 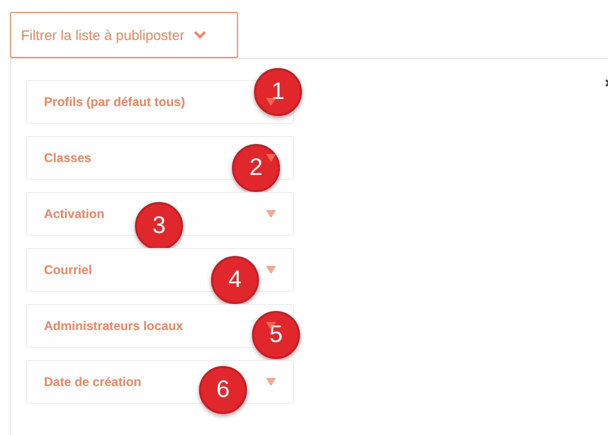 What do you see at coordinates (276, 335) in the screenshot?
I see `number-callout-tooltip: 5` at bounding box center [276, 335].